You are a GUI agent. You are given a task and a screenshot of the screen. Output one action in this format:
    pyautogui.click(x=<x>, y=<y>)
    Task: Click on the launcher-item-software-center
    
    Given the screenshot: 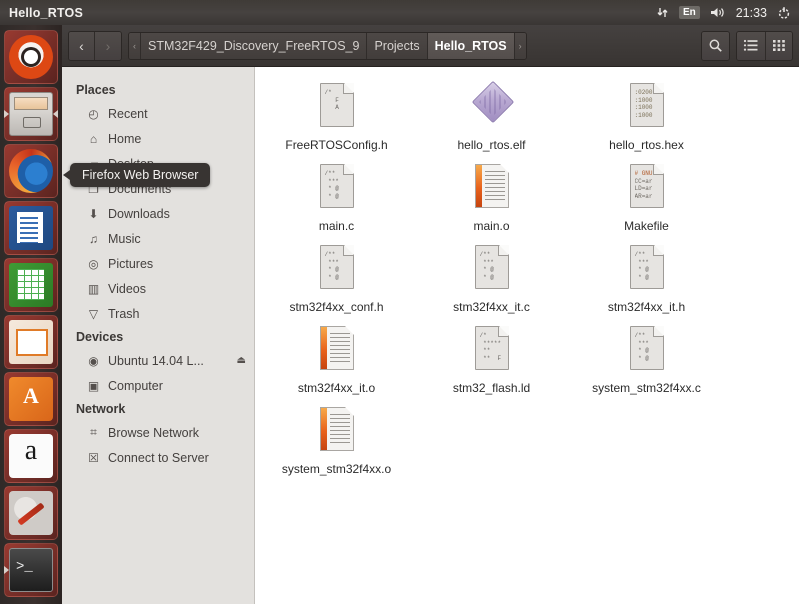 What is the action you would take?
    pyautogui.click(x=31, y=399)
    